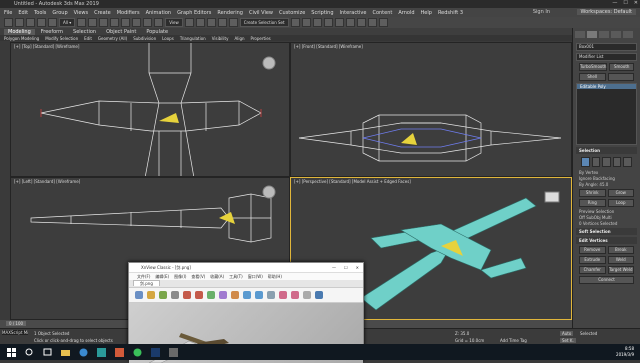 This screenshot has width=640, height=363. What do you see at coordinates (625, 3) in the screenshot?
I see `maximize-button: ☐` at bounding box center [625, 3].